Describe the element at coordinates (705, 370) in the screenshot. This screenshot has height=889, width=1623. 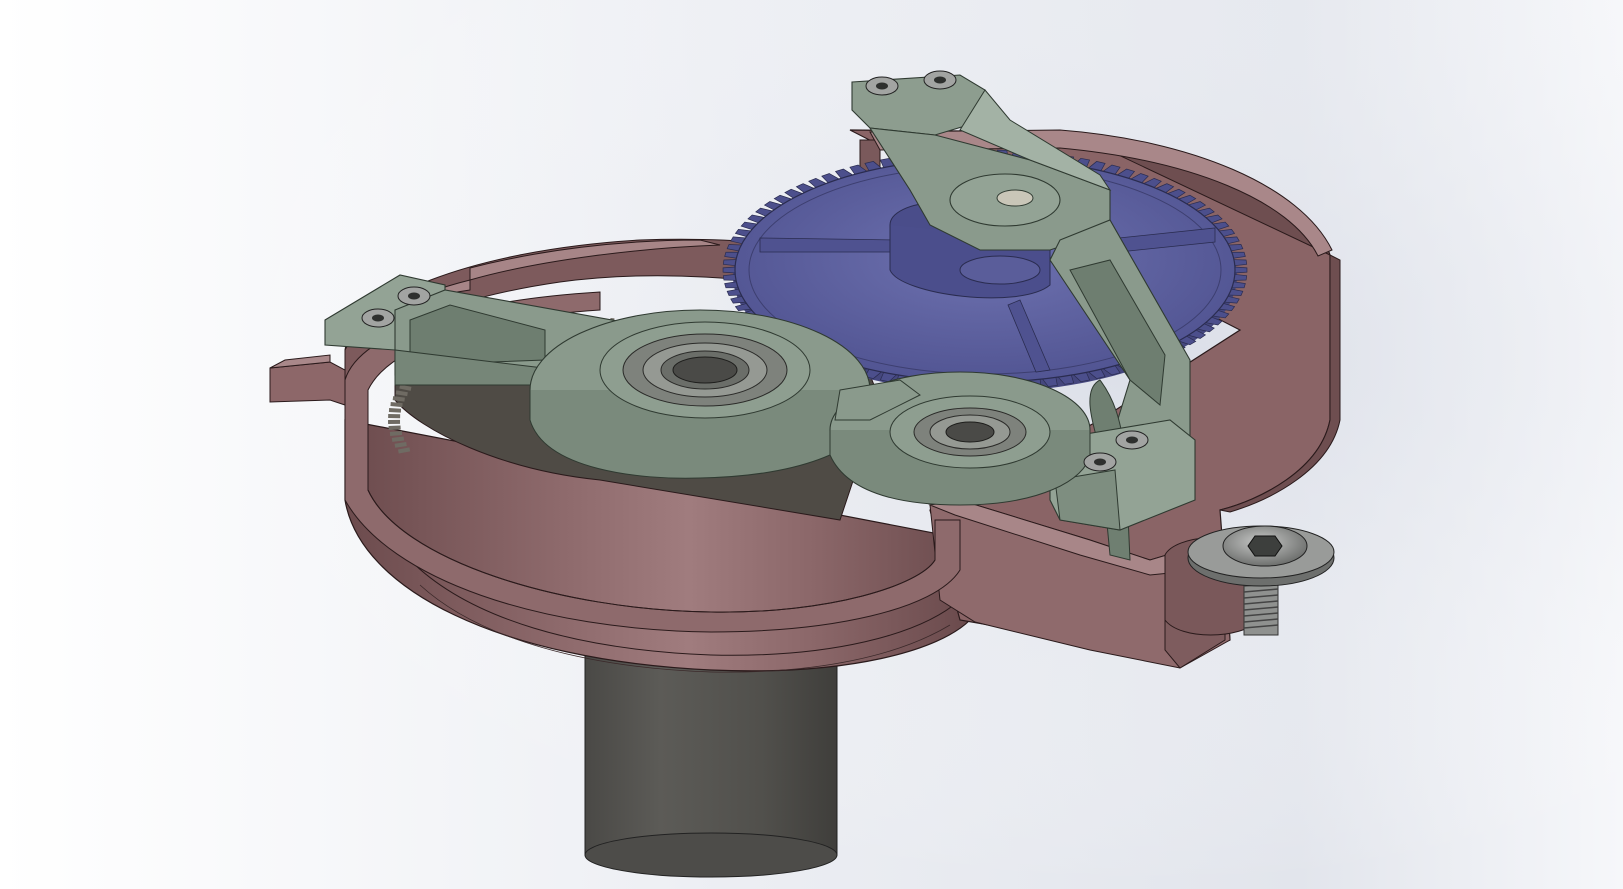
I see `bearing-large` at that location.